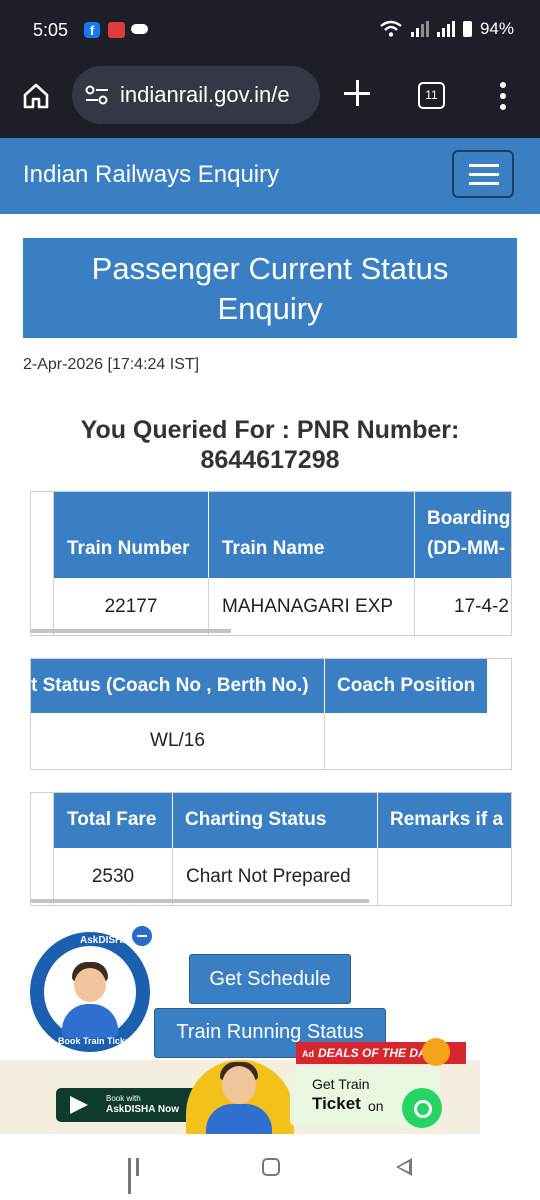 This screenshot has width=540, height=1200. What do you see at coordinates (391, 28) in the screenshot?
I see `wifi-icon` at bounding box center [391, 28].